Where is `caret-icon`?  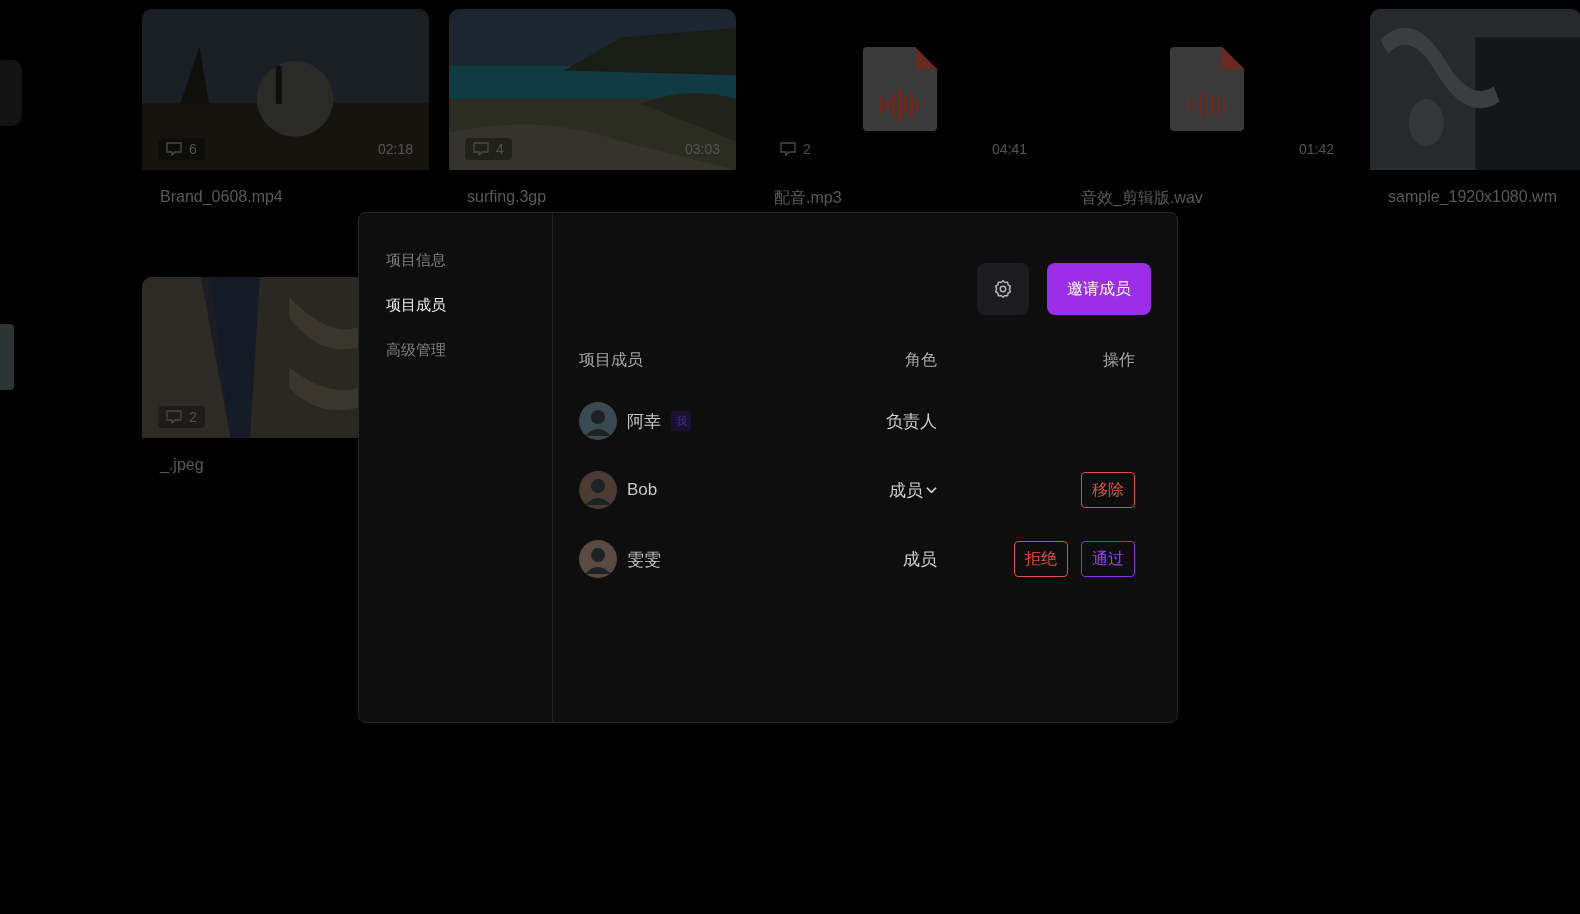
caret-icon is located at coordinates (931, 490).